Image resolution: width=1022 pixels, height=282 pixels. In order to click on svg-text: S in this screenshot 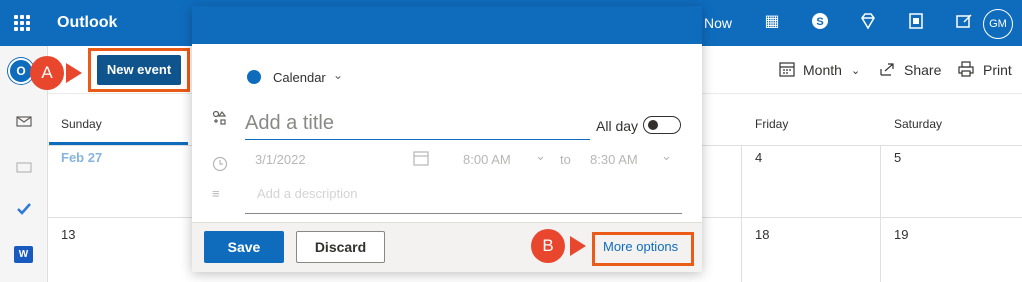, I will do `click(819, 22)`.